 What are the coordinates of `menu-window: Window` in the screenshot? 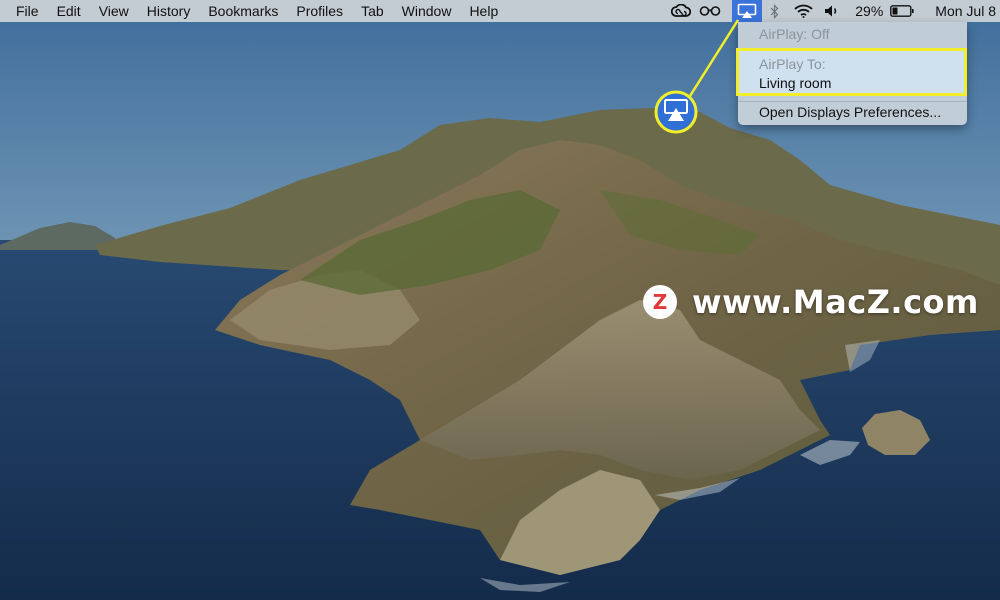 It's located at (427, 11).